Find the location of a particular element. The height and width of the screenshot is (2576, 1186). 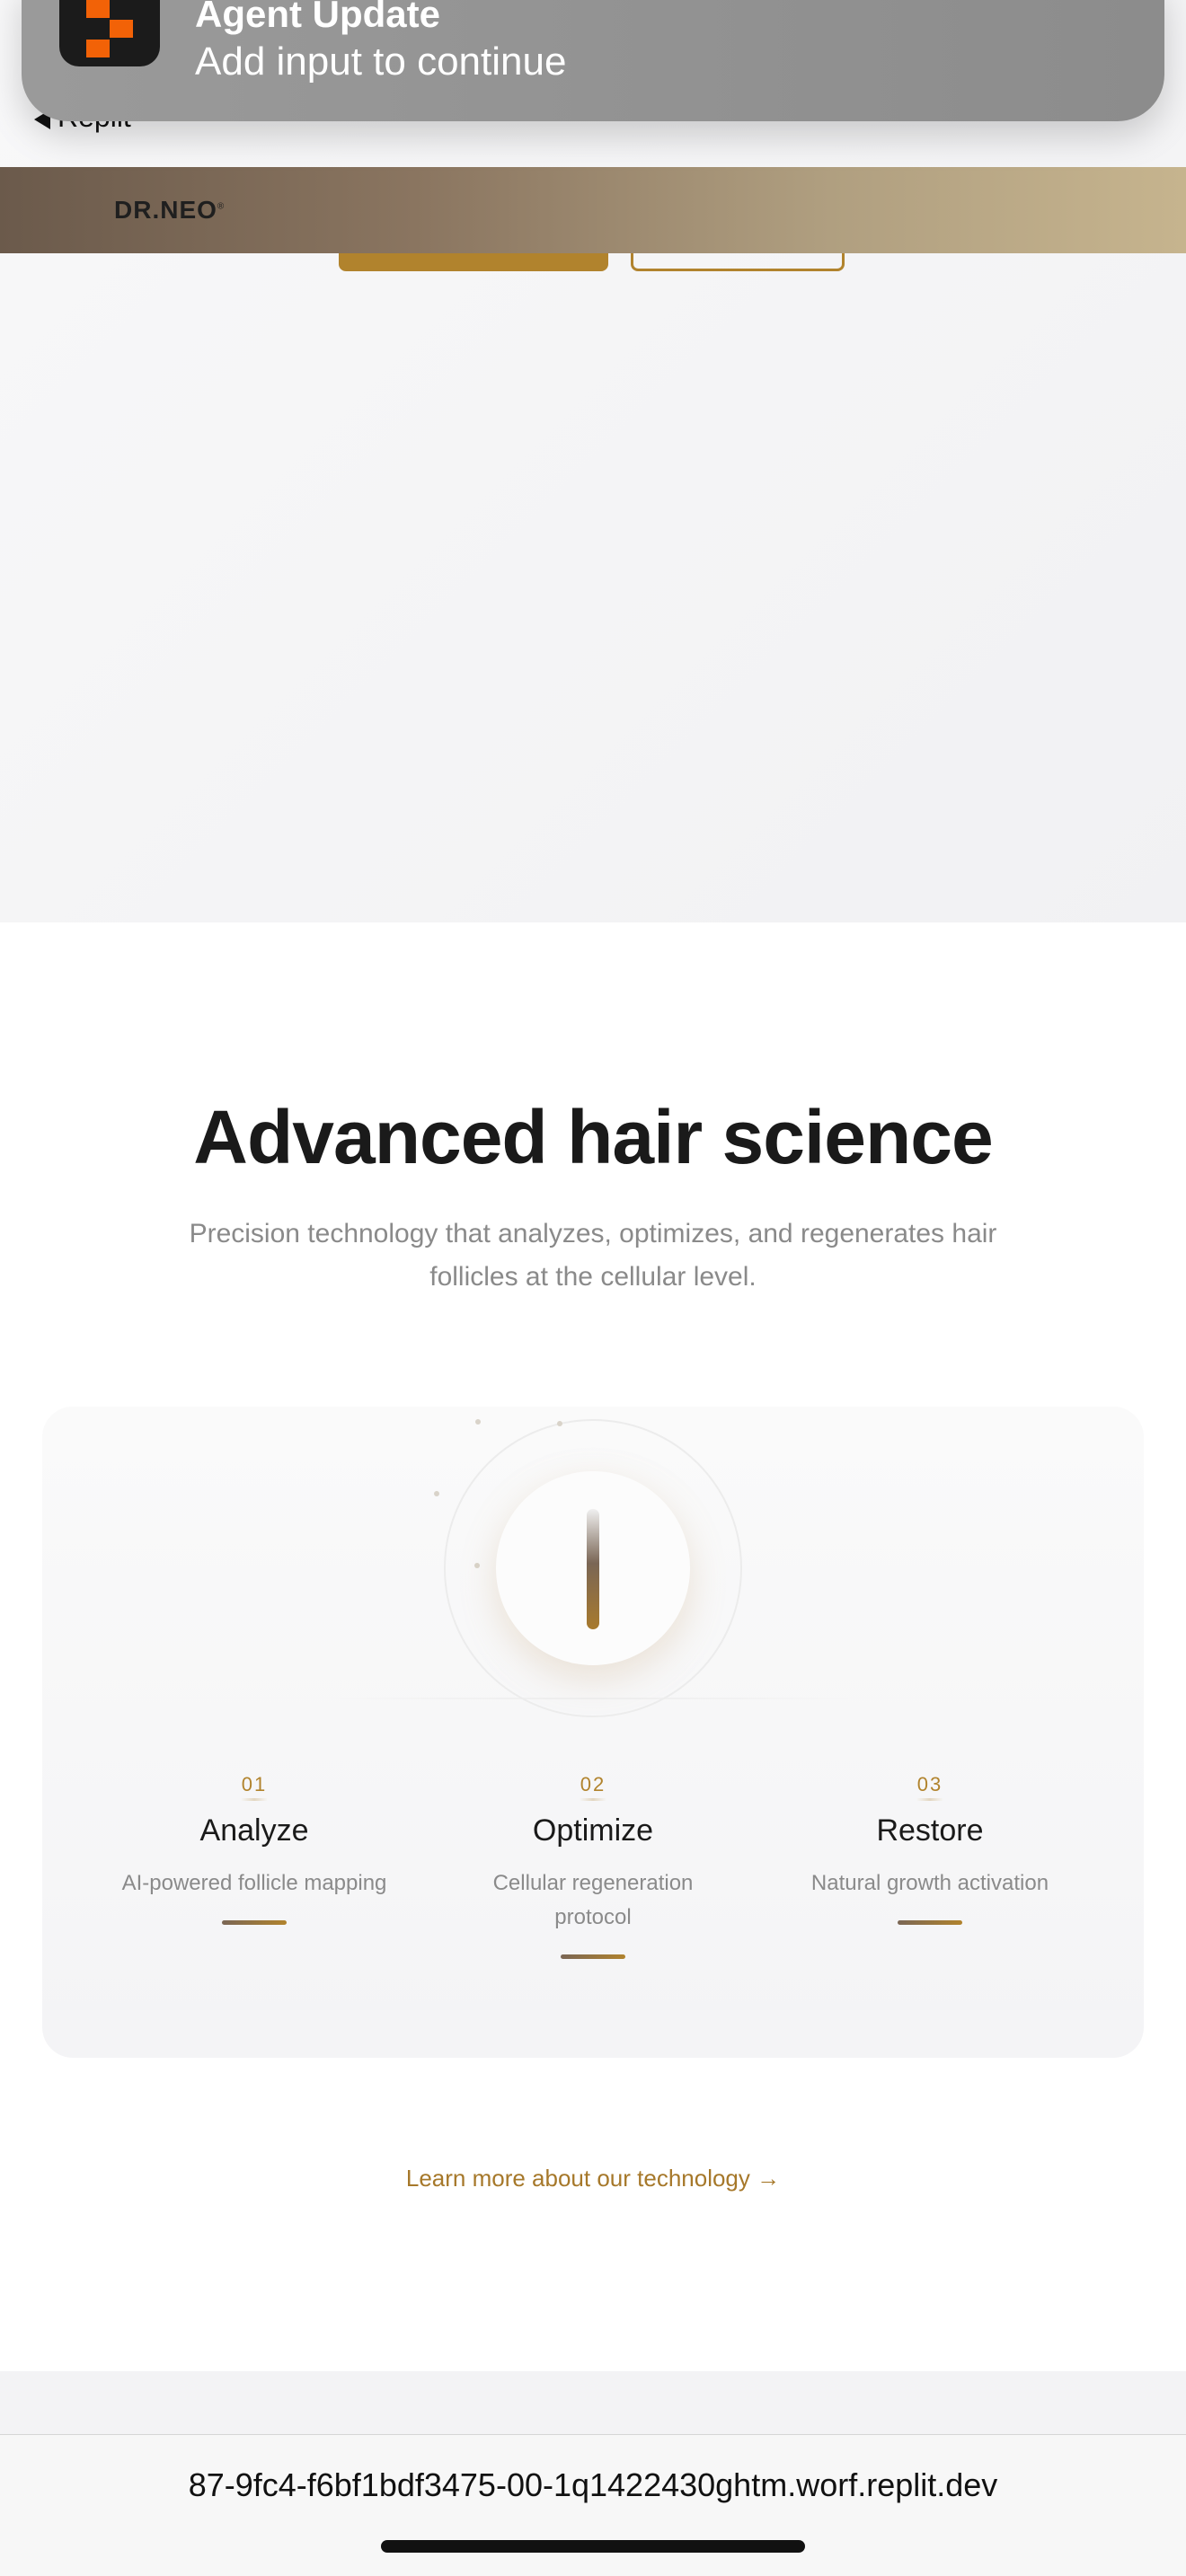

step-restore: 03 Restore Natural growth activation is located at coordinates (930, 1849).